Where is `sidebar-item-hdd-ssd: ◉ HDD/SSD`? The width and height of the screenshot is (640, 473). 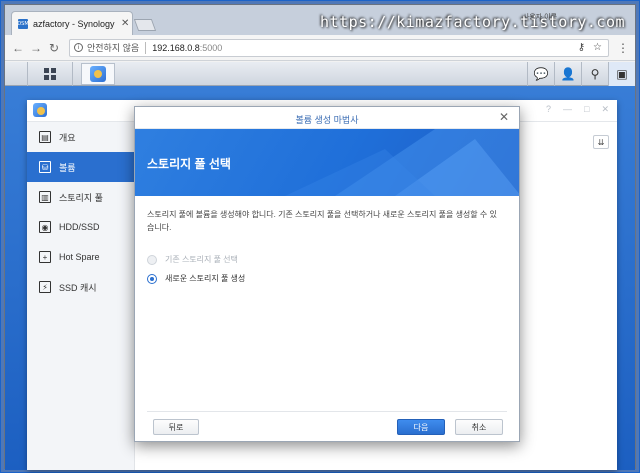 sidebar-item-hdd-ssd: ◉ HDD/SSD is located at coordinates (80, 227).